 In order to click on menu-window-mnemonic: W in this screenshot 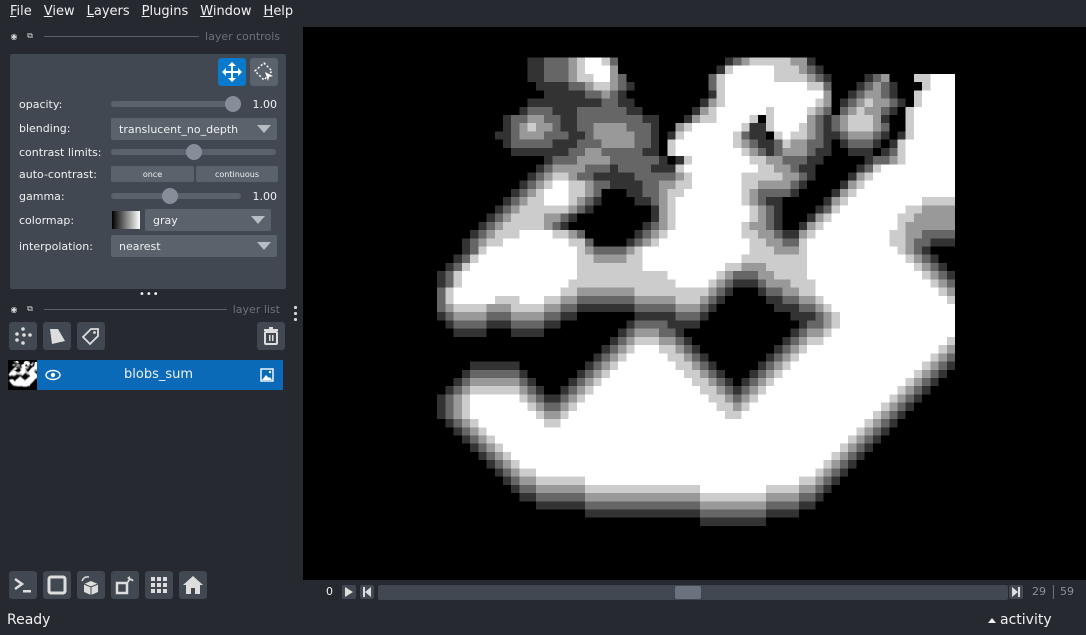, I will do `click(206, 11)`.